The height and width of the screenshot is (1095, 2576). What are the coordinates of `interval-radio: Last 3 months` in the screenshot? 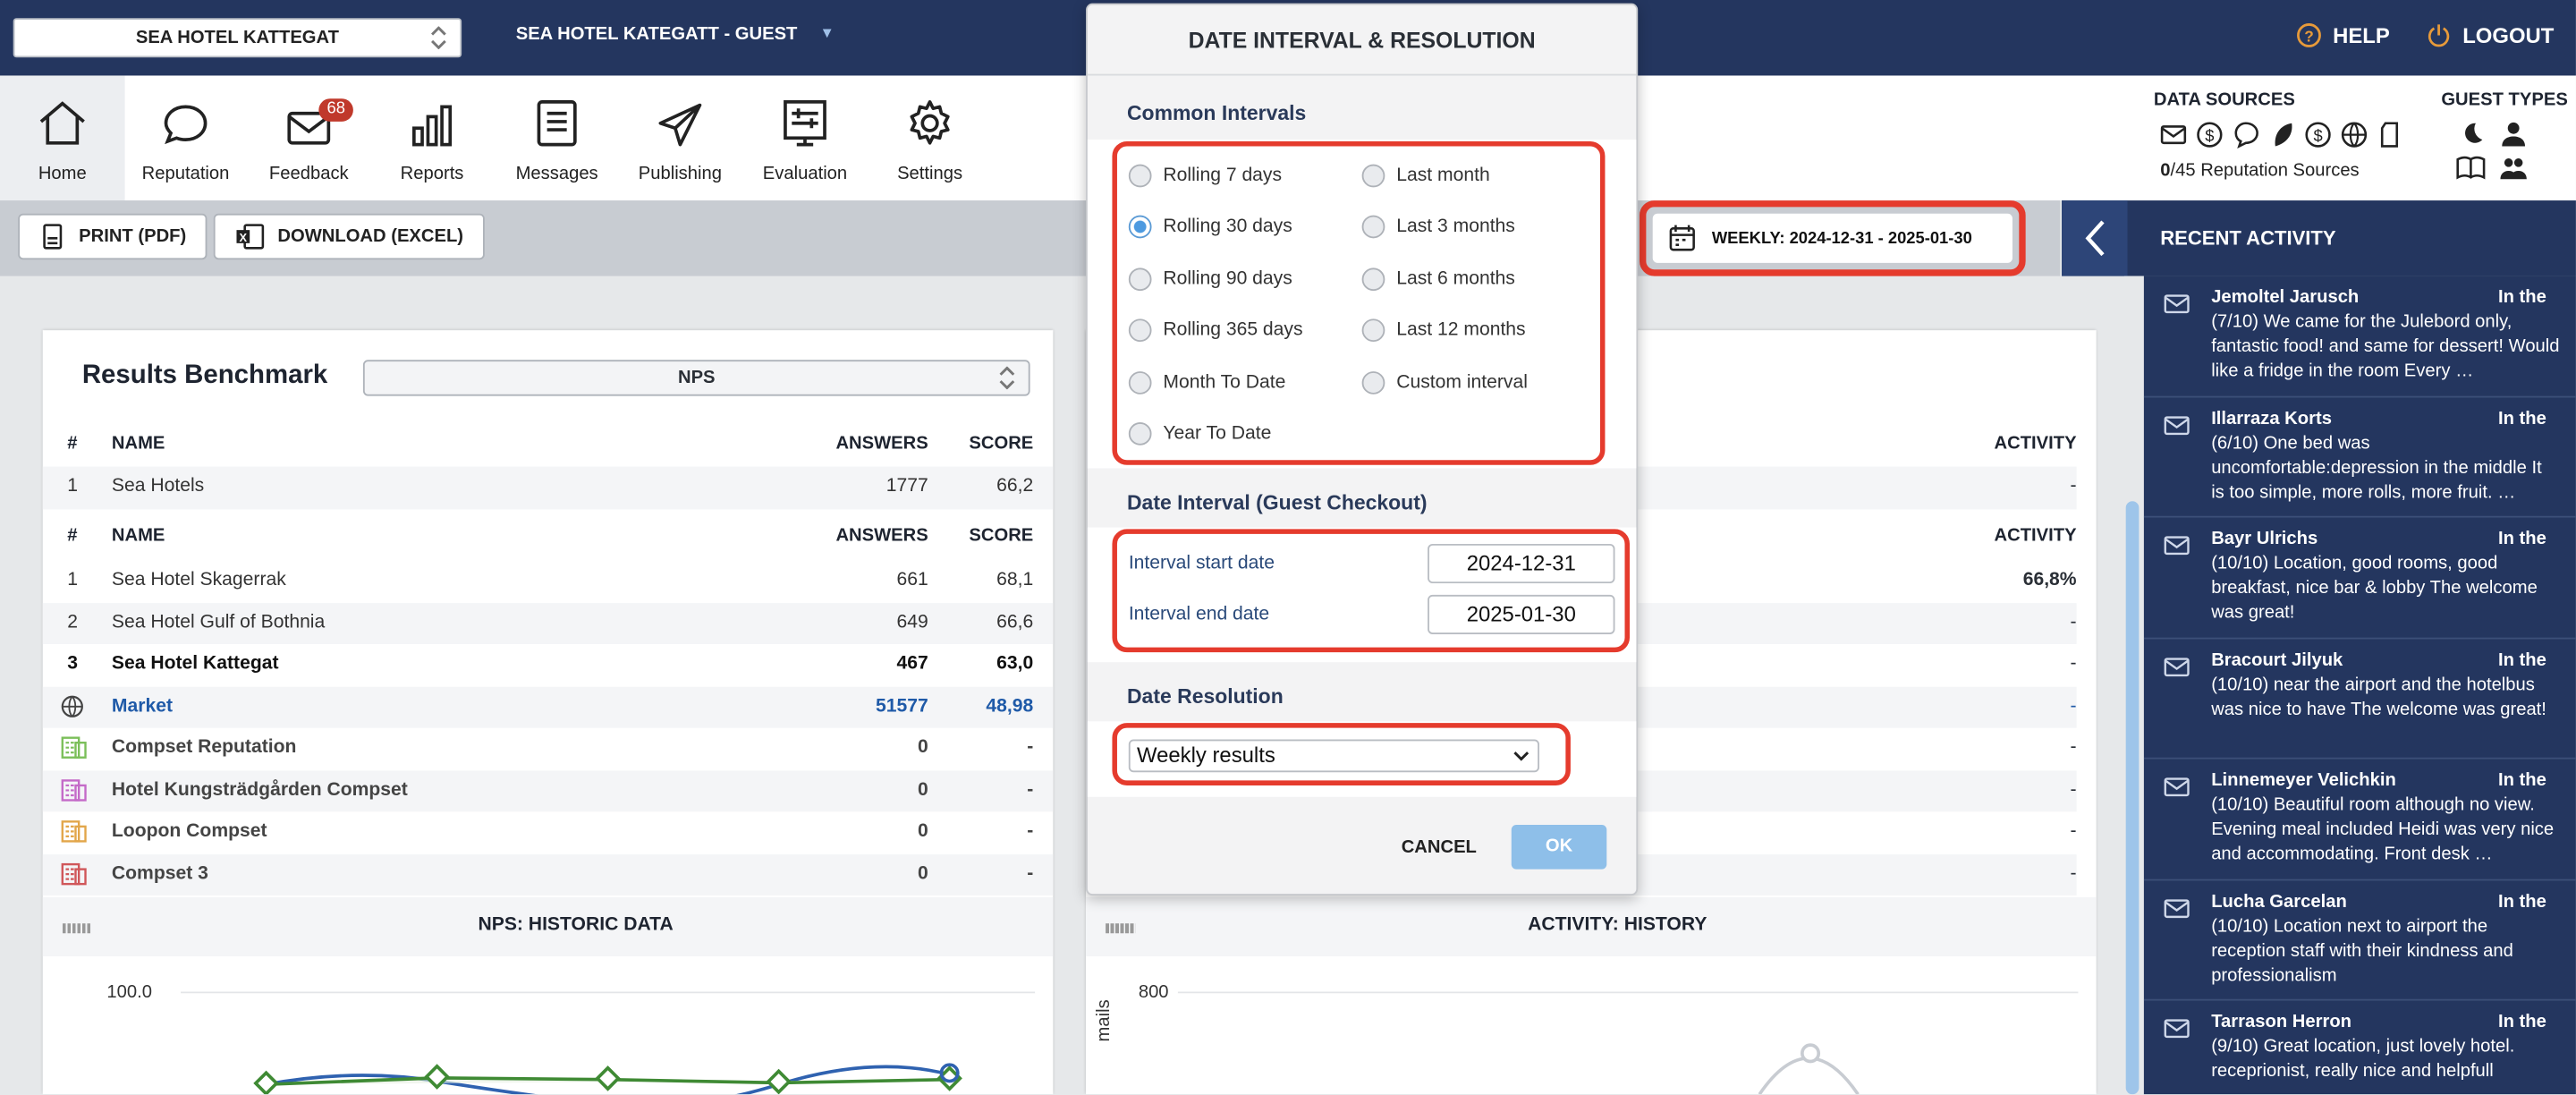 It's located at (1438, 227).